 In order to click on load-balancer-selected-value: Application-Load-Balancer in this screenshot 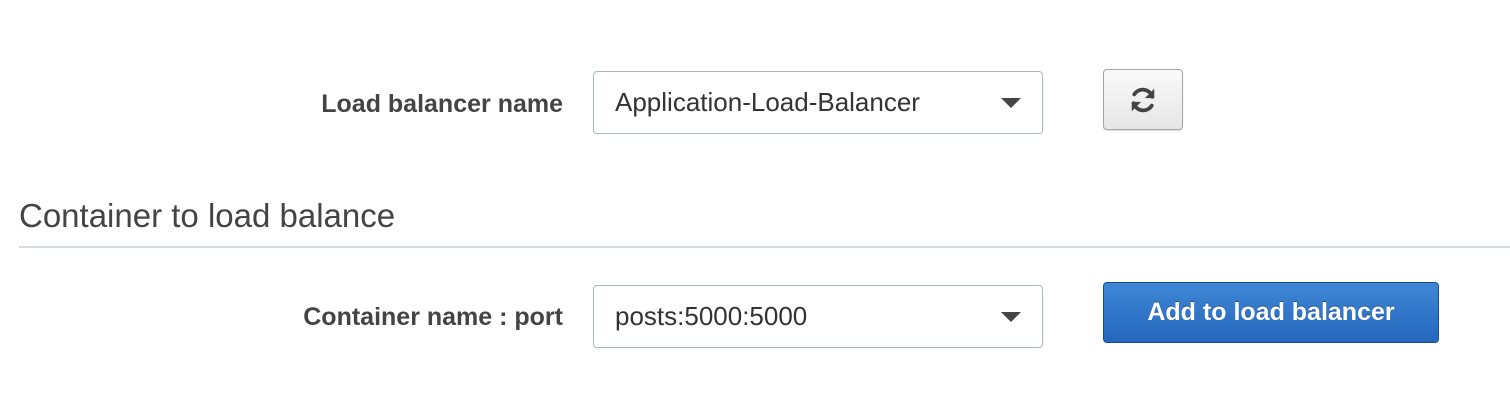, I will do `click(767, 102)`.